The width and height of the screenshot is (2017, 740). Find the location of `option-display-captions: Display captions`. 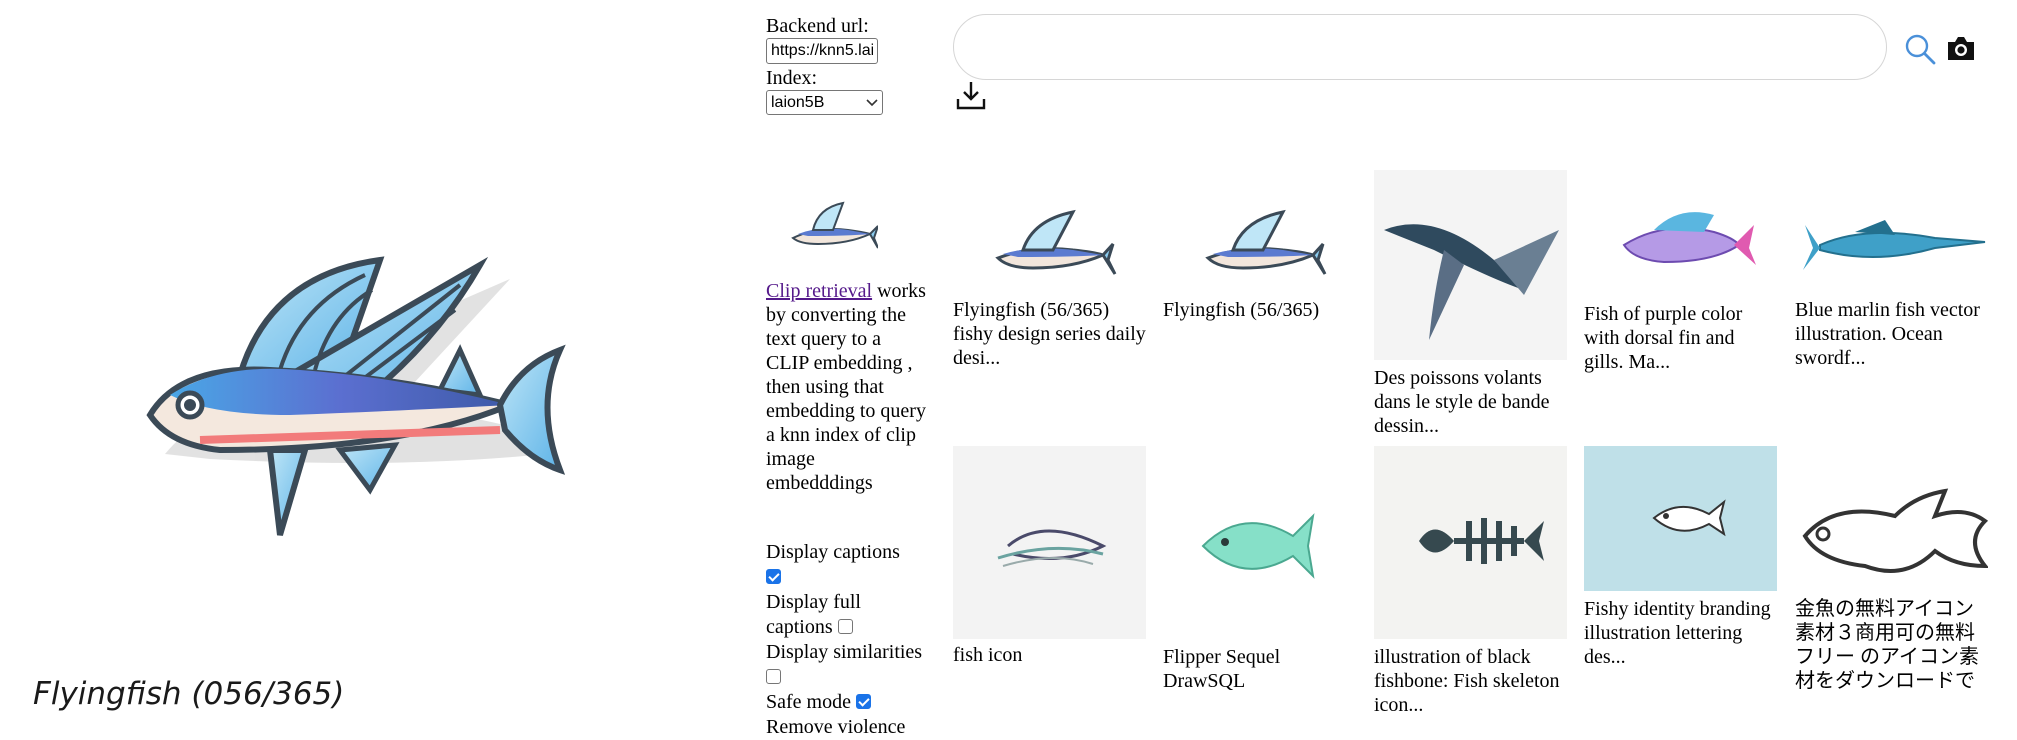

option-display-captions: Display captions is located at coordinates (846, 565).